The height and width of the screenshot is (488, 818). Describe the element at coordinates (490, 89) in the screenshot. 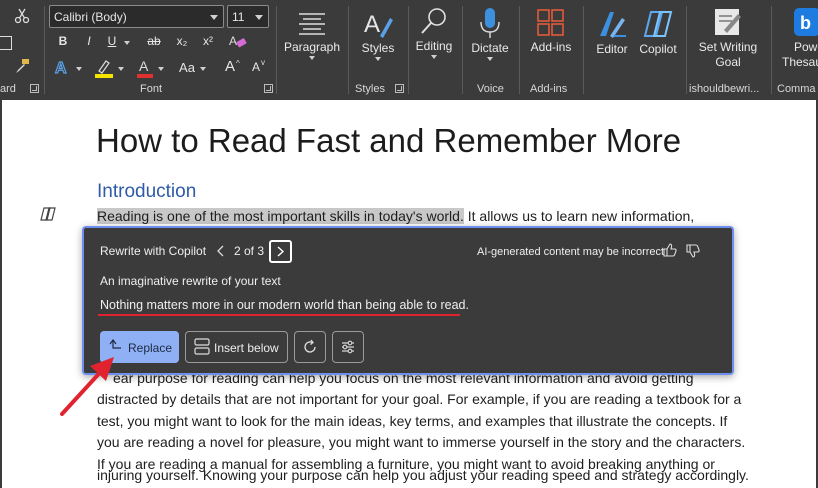

I see `voice-group-label: Voice` at that location.